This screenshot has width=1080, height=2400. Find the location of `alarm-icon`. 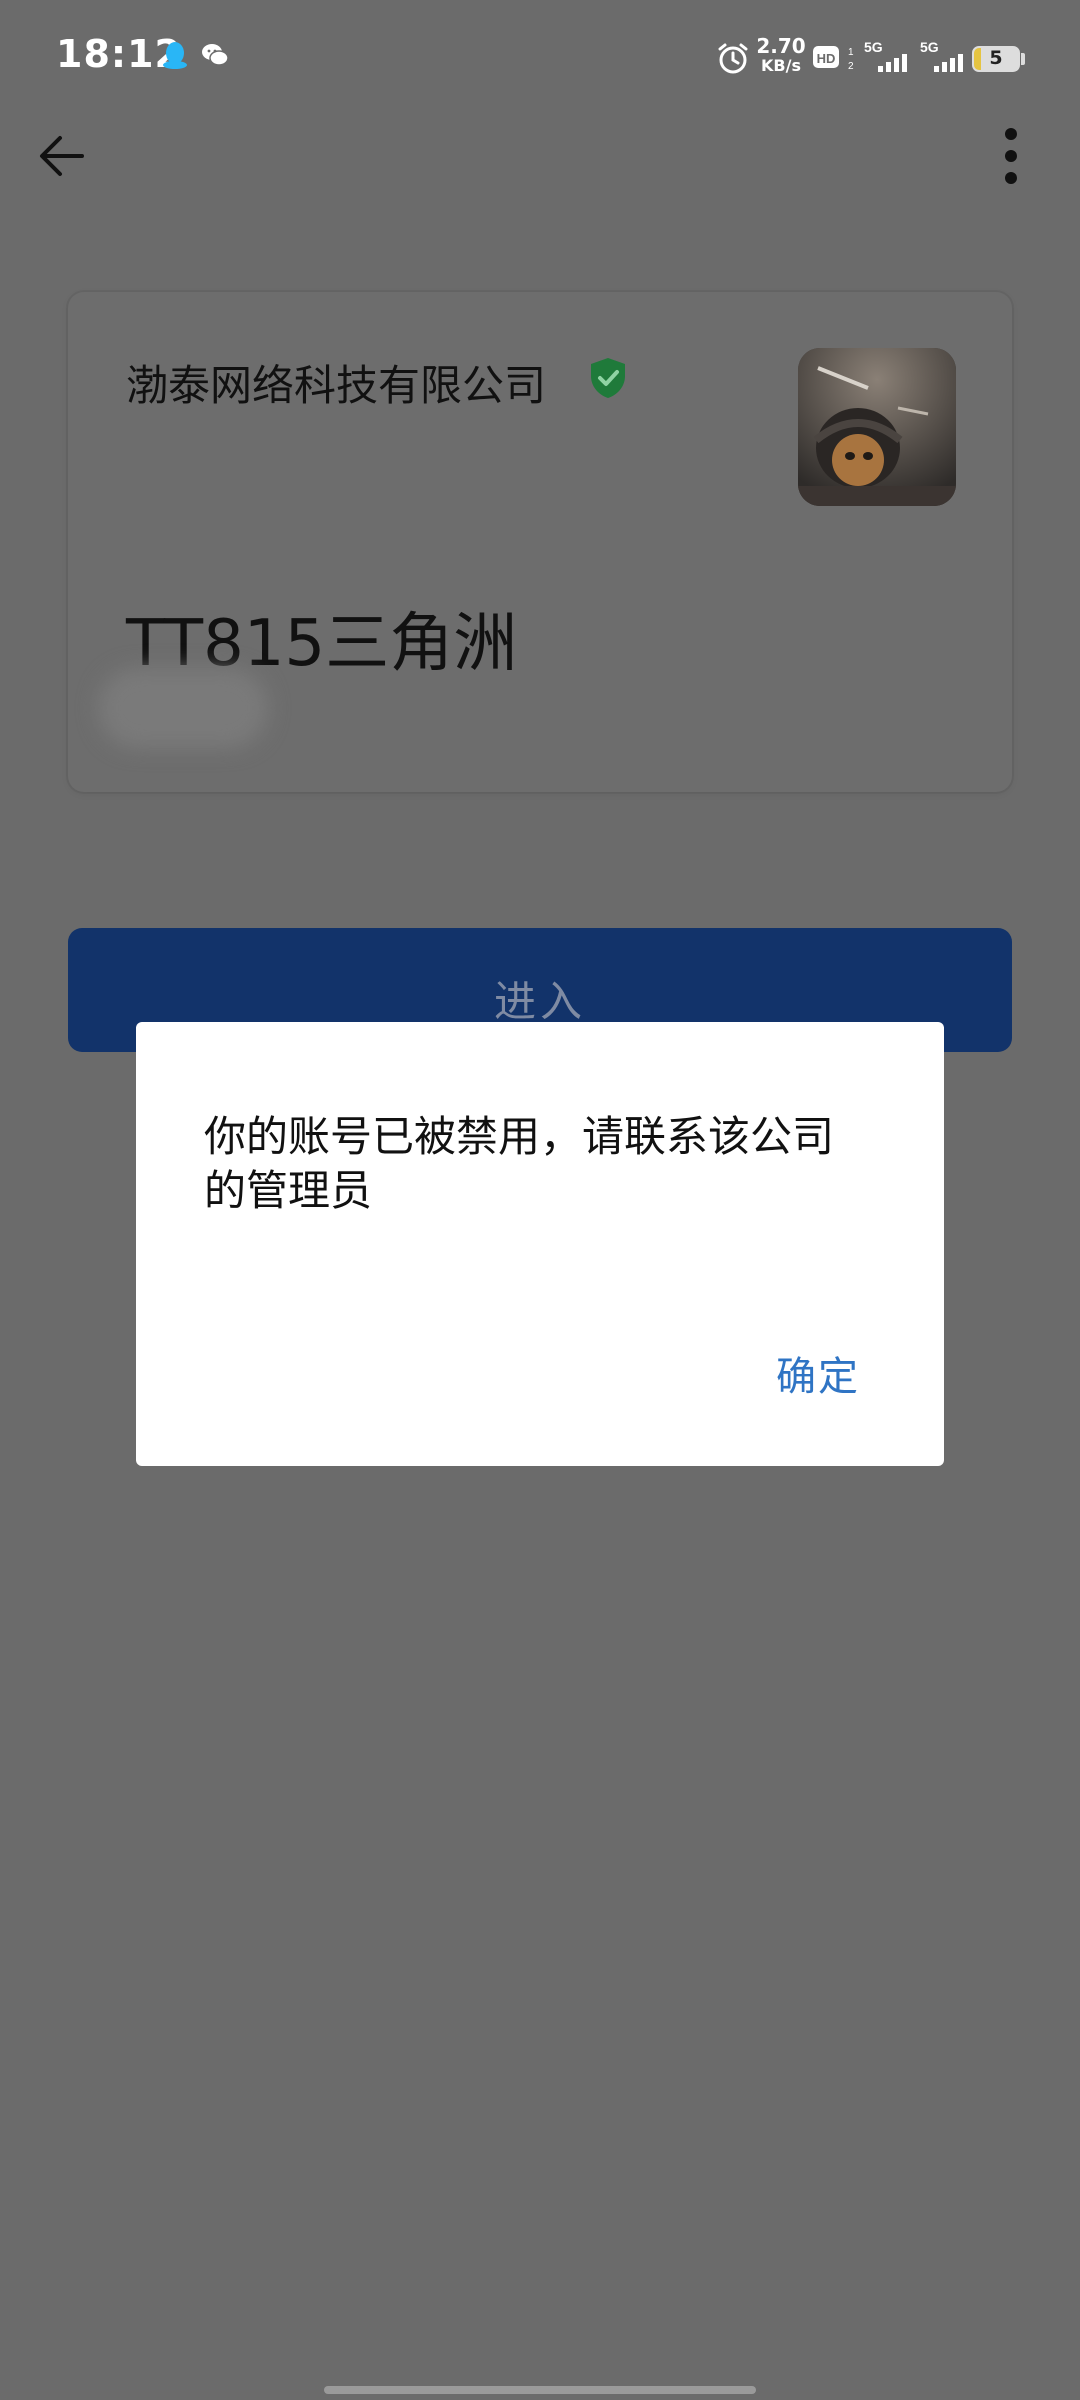

alarm-icon is located at coordinates (733, 58).